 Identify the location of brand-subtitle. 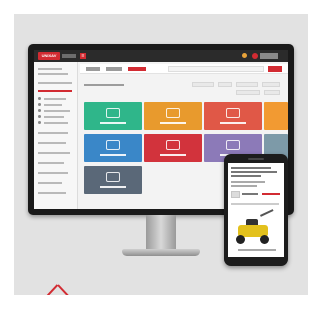
(69, 56).